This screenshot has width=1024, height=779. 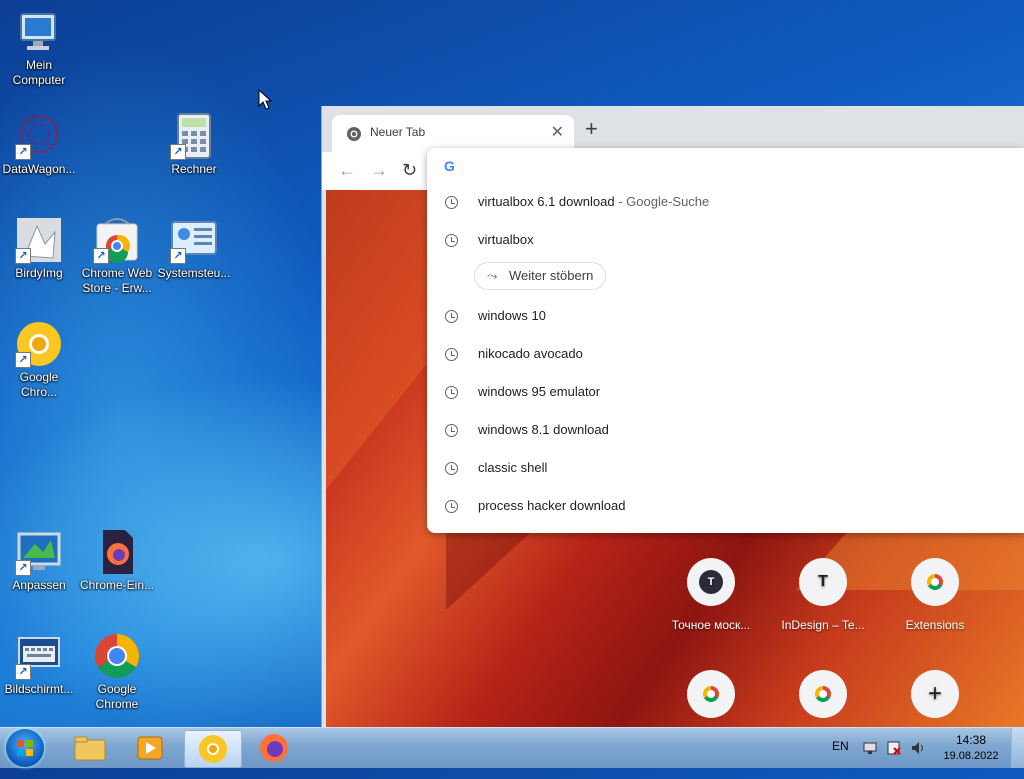 I want to click on shortcut-tile: Extensions, so click(x=935, y=595).